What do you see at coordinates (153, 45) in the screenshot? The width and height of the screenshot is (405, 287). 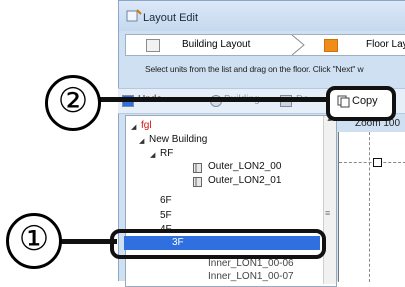 I see `step-indicator-icon` at bounding box center [153, 45].